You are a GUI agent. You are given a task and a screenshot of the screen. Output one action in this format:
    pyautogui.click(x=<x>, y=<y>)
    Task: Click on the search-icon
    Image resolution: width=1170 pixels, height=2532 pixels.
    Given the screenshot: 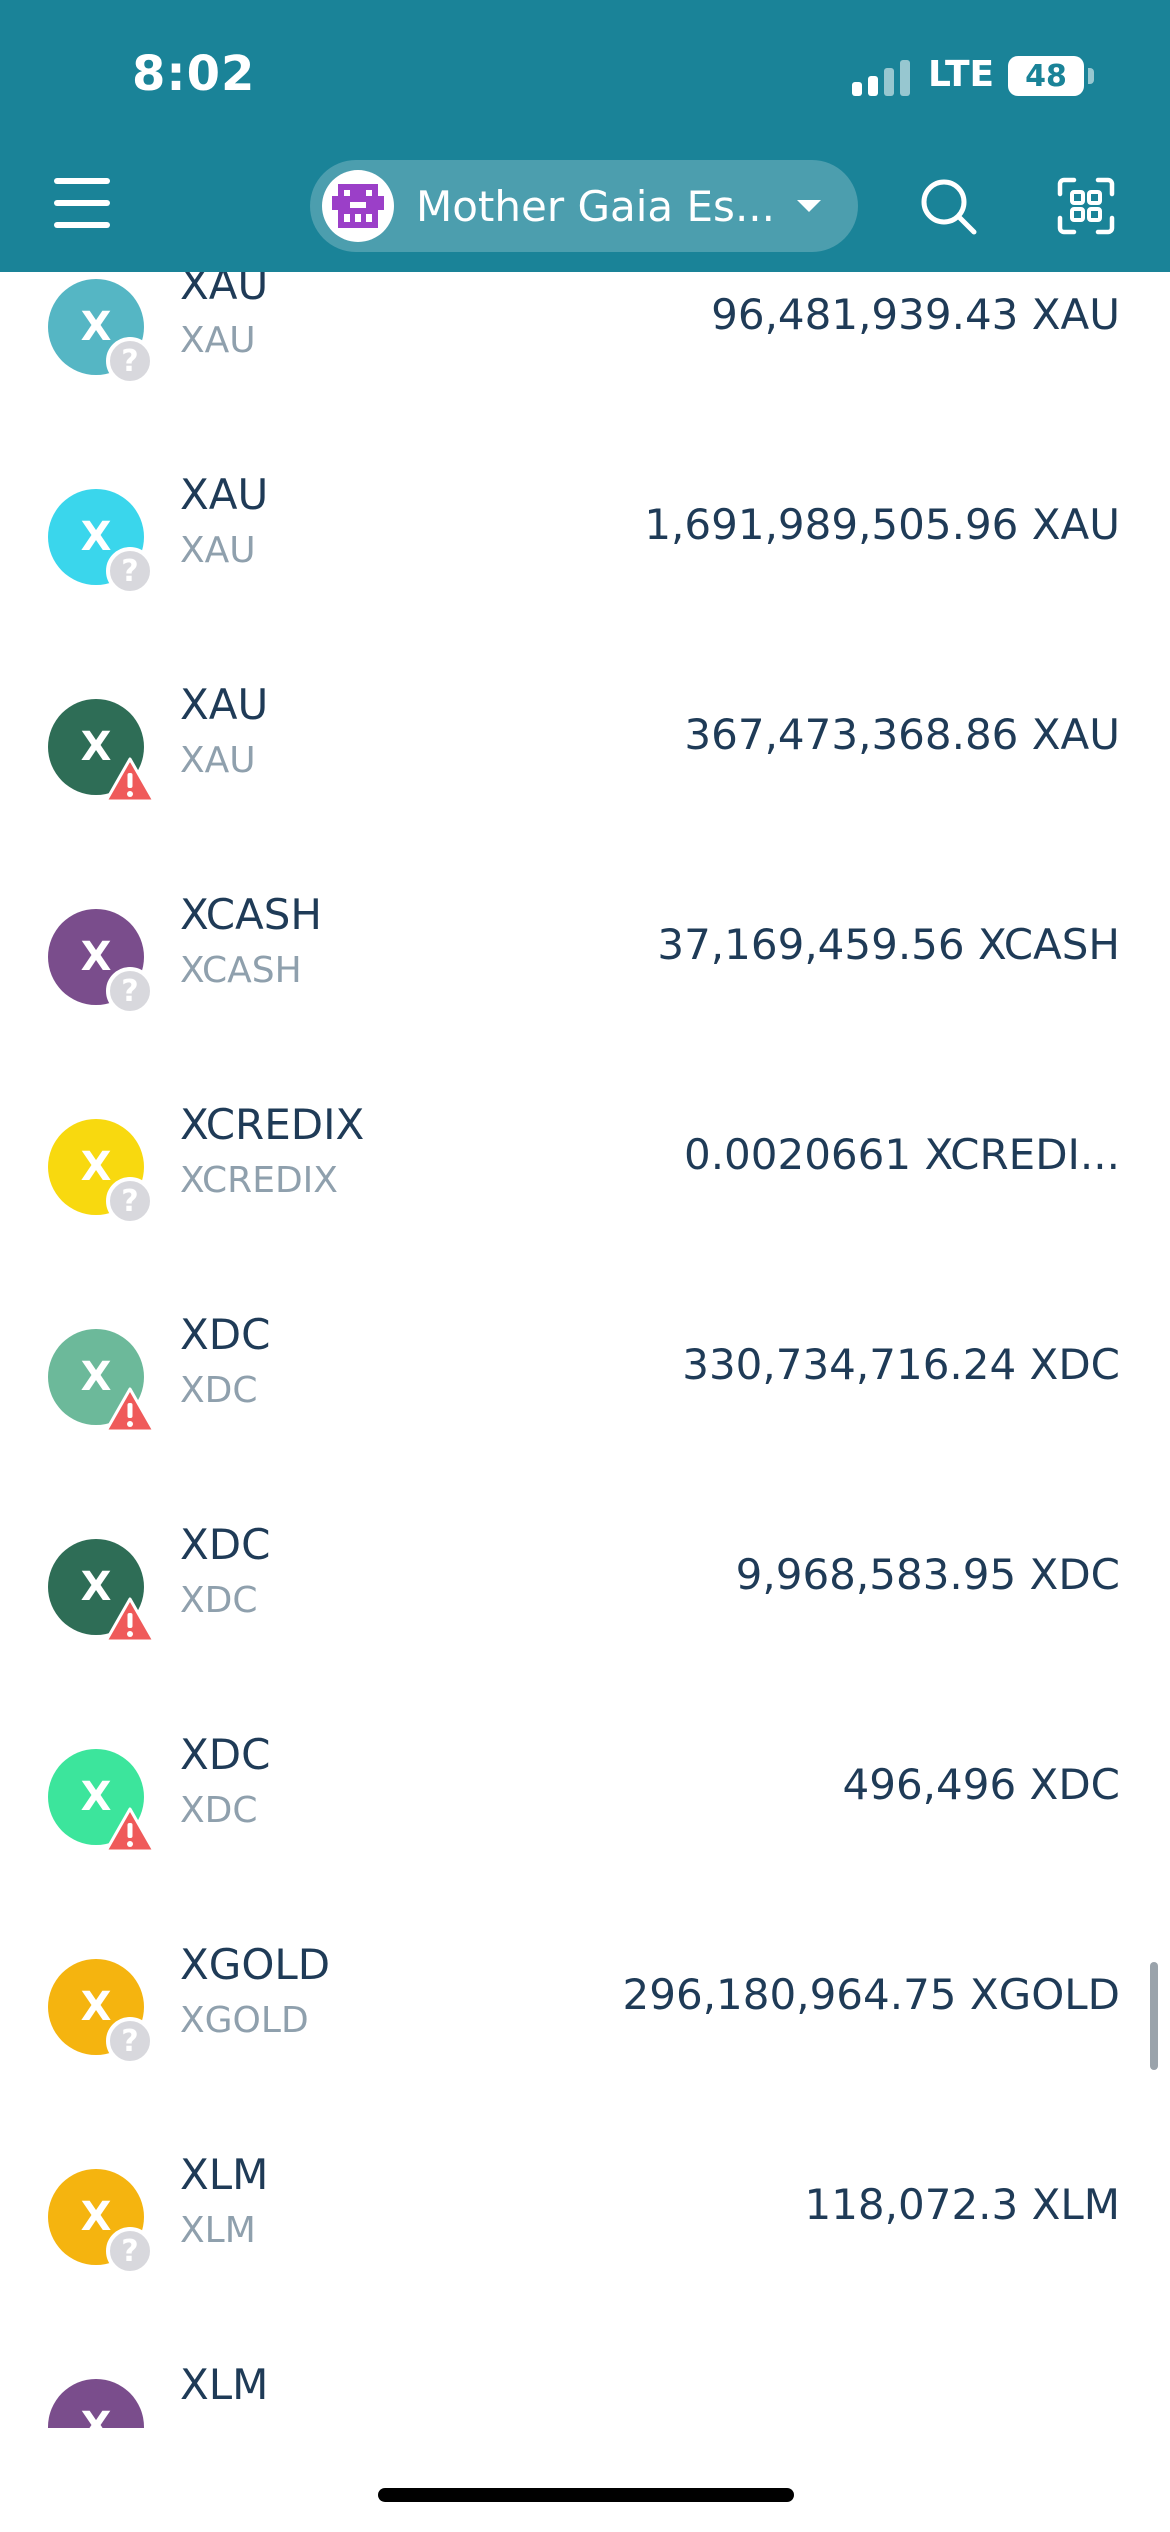 What is the action you would take?
    pyautogui.click(x=949, y=207)
    